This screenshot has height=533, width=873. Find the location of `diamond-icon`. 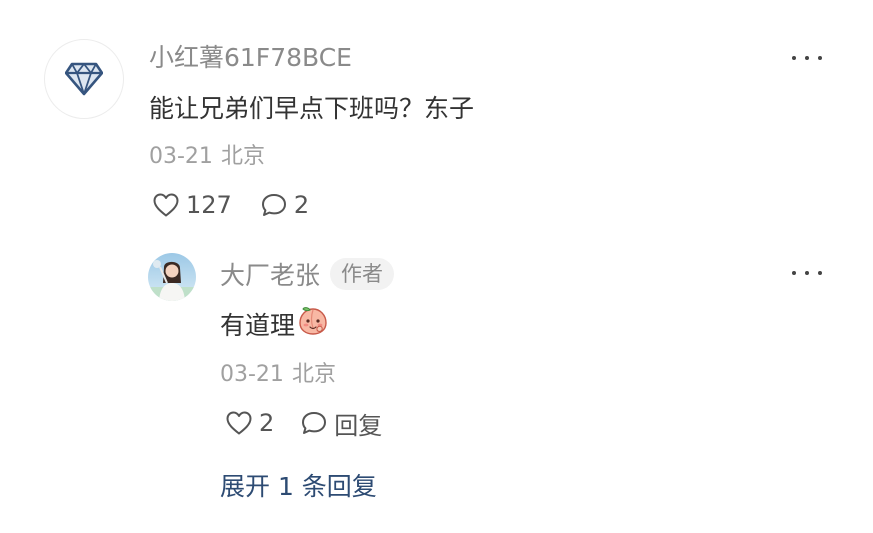

diamond-icon is located at coordinates (84, 79).